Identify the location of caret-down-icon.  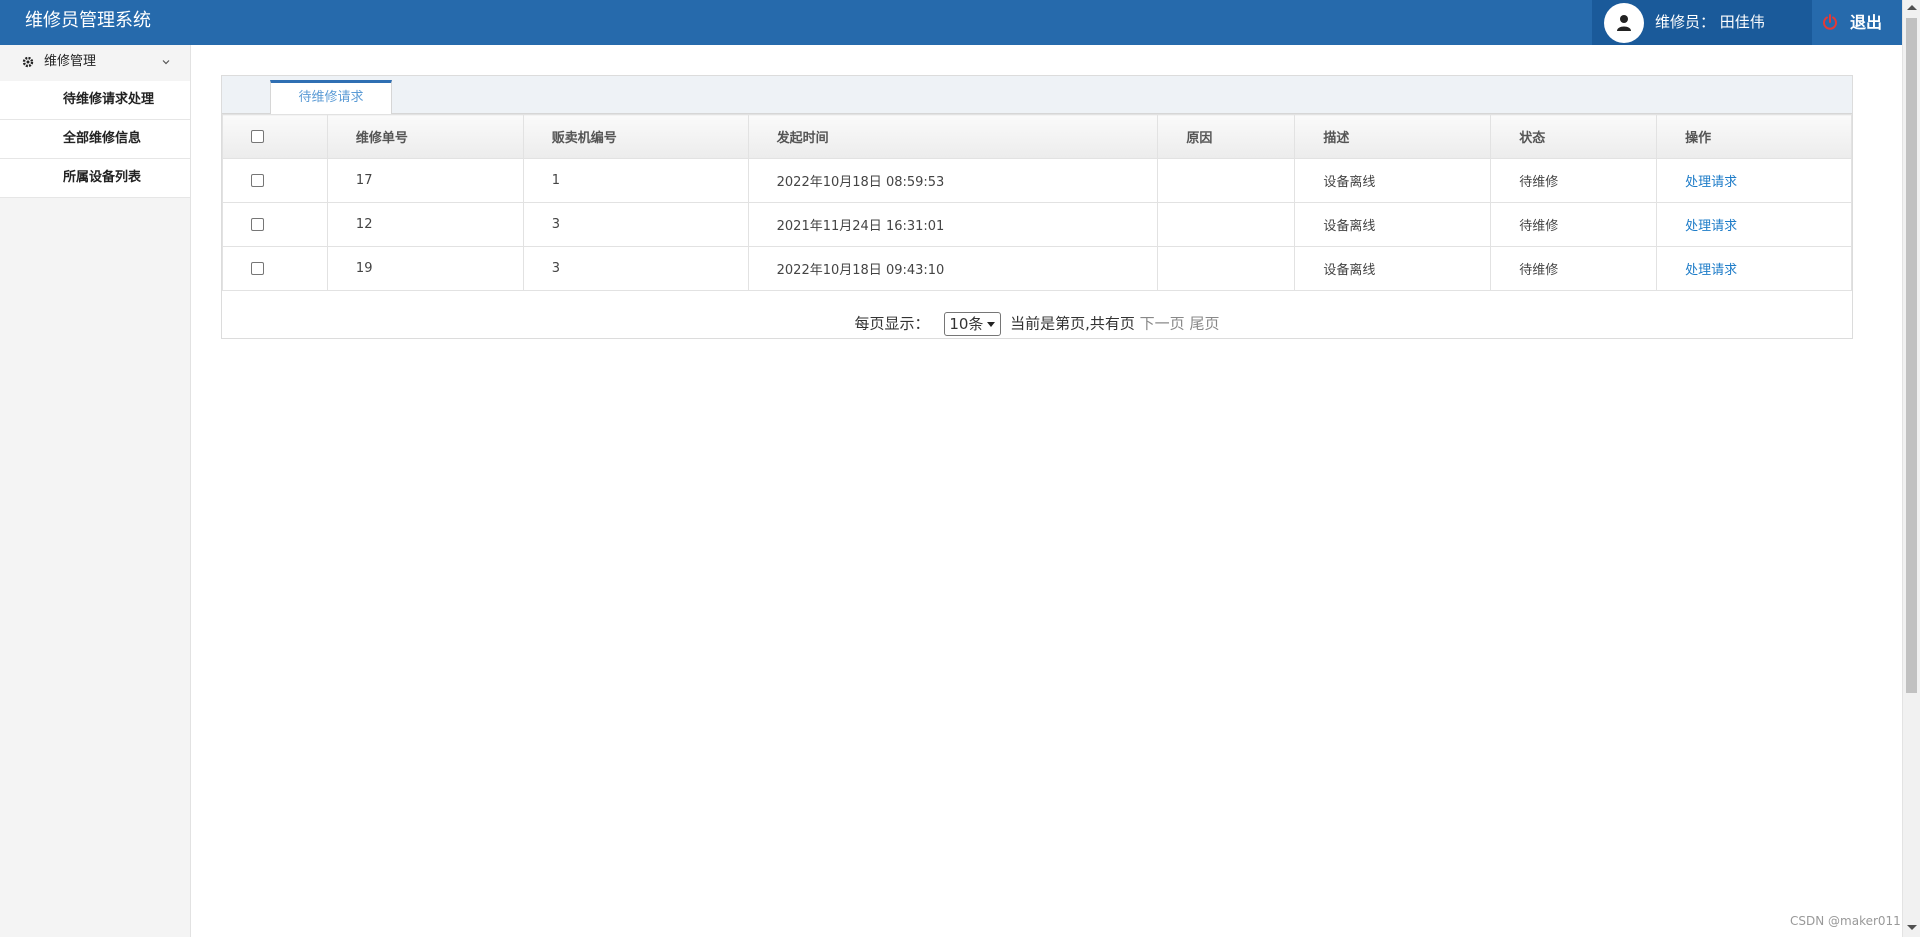
(991, 324).